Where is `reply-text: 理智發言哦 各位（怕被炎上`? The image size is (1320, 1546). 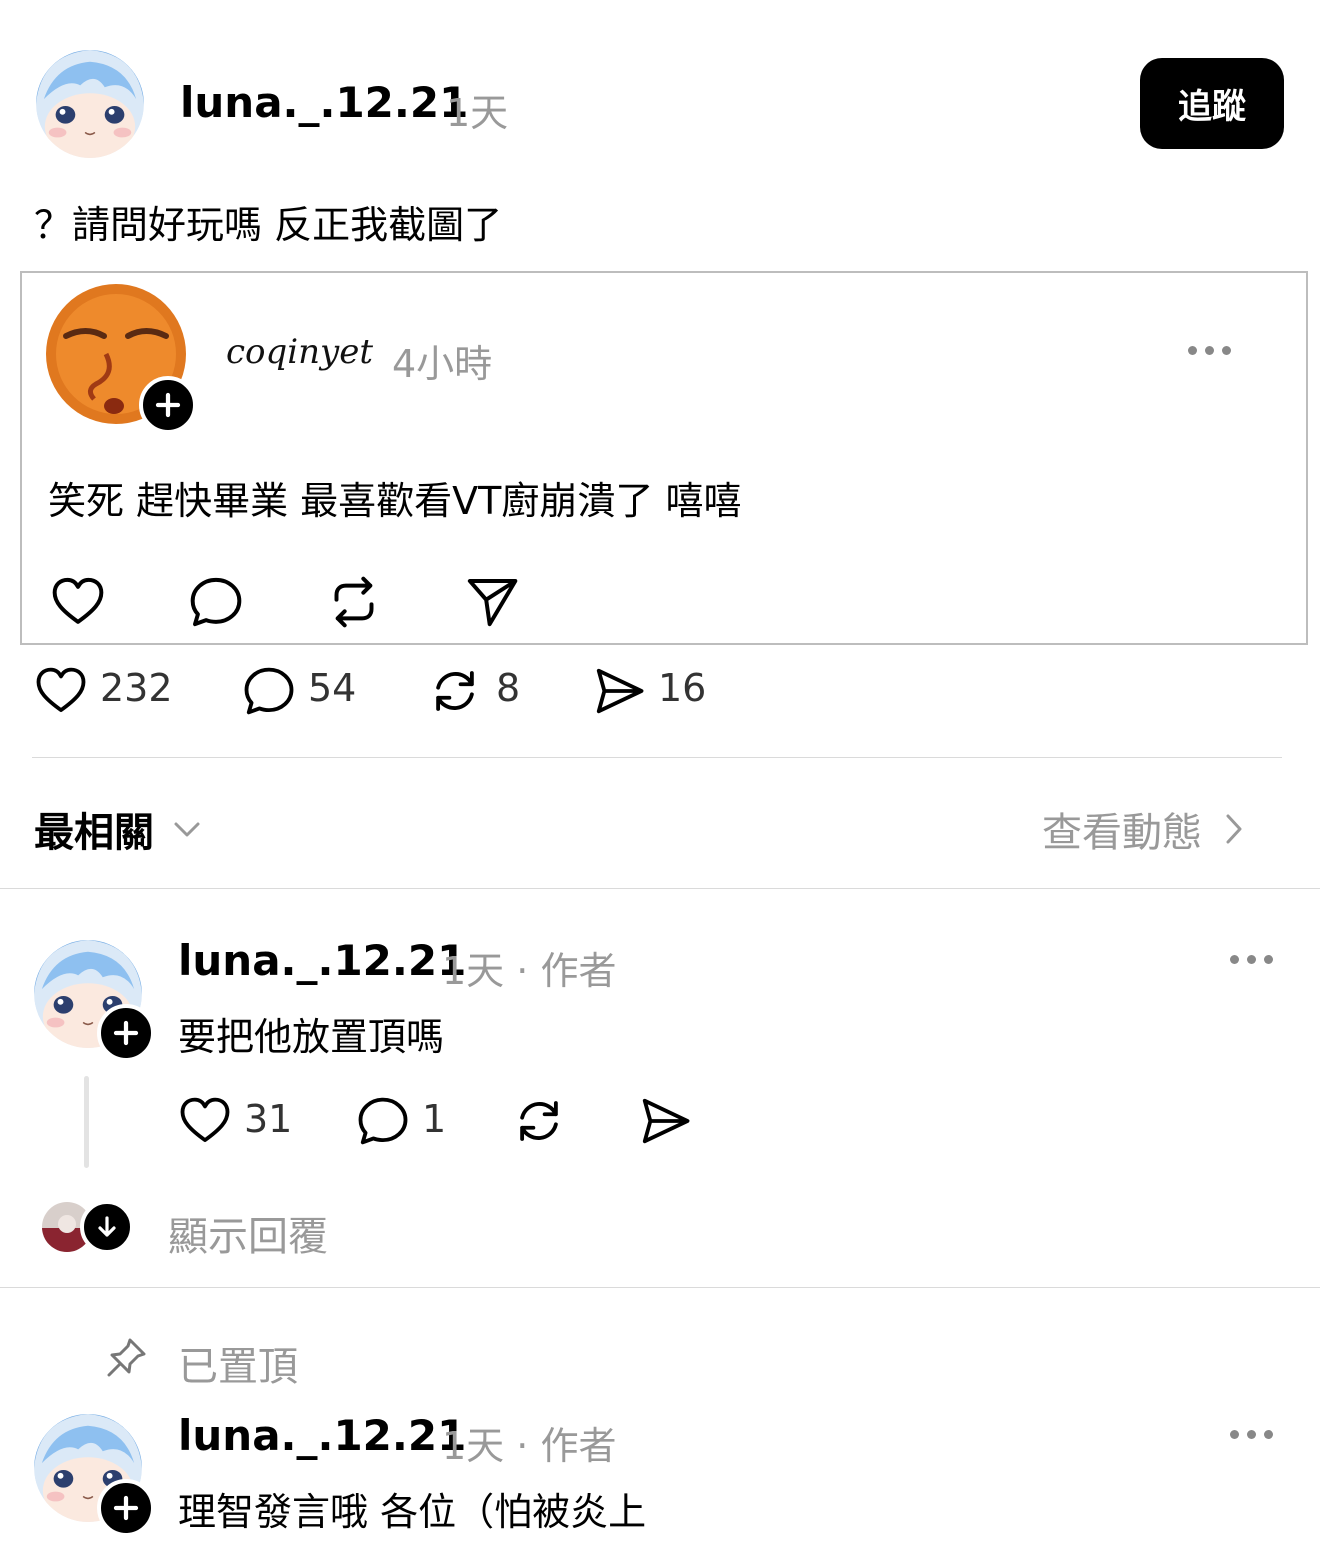
reply-text: 理智發言哦 各位（怕被炎上 is located at coordinates (412, 1512).